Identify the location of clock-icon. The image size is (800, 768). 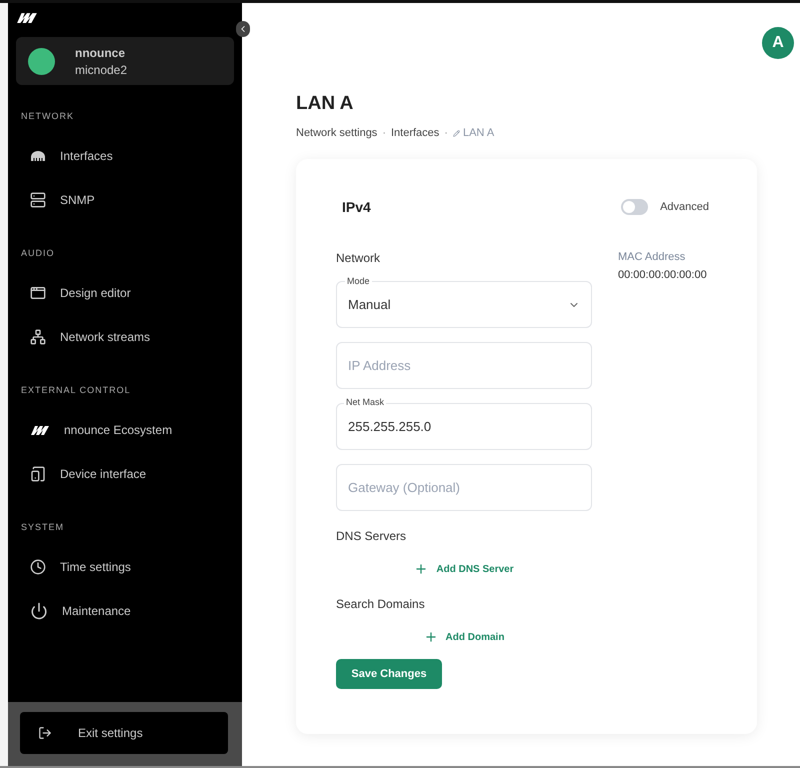
(38, 567).